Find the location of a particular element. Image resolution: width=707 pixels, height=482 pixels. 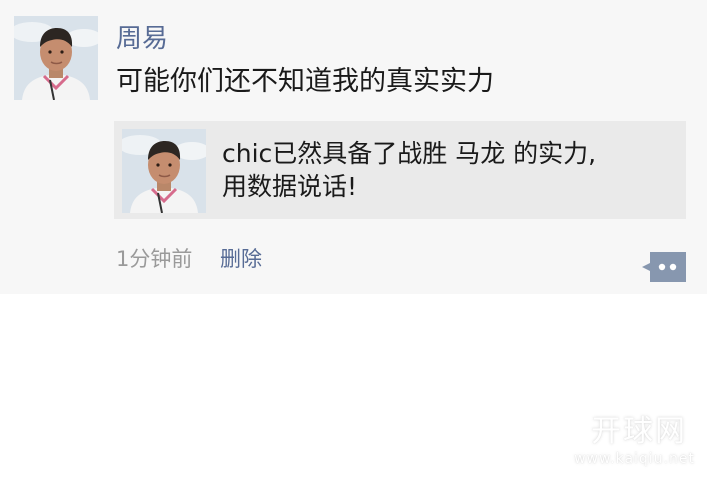

avatar-photo-icon is located at coordinates (56, 58).